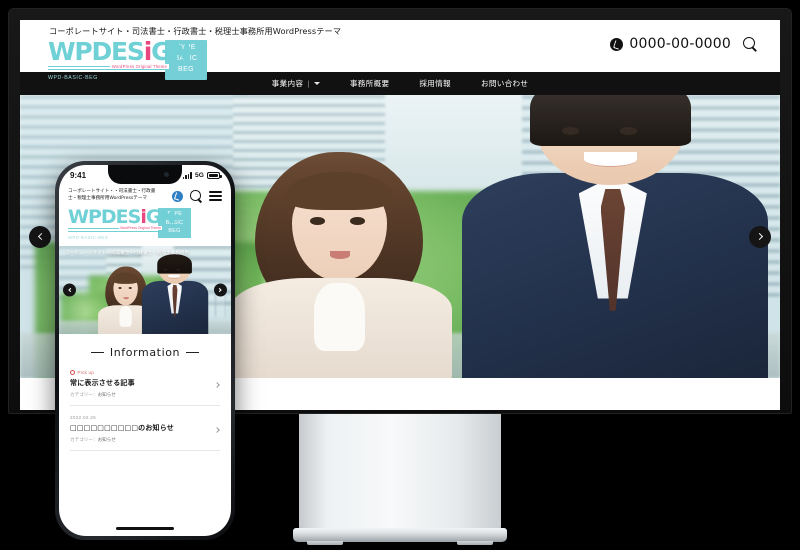 The image size is (800, 550). I want to click on information-heading-label: Information, so click(145, 353).